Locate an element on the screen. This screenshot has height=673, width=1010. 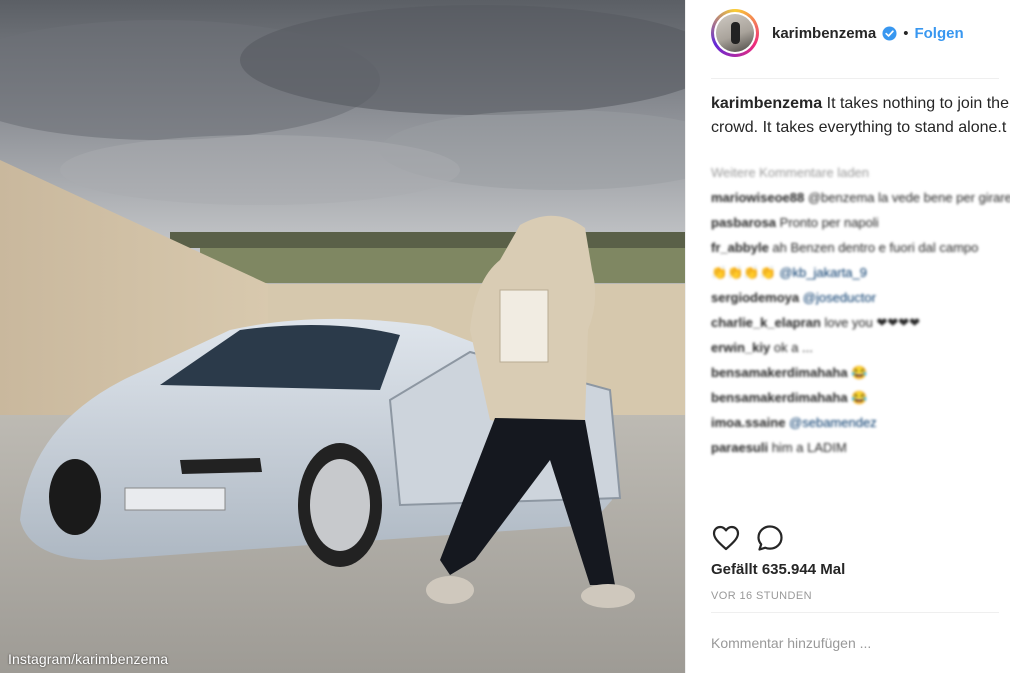
comment-username: sergiodemoya is located at coordinates (755, 297).